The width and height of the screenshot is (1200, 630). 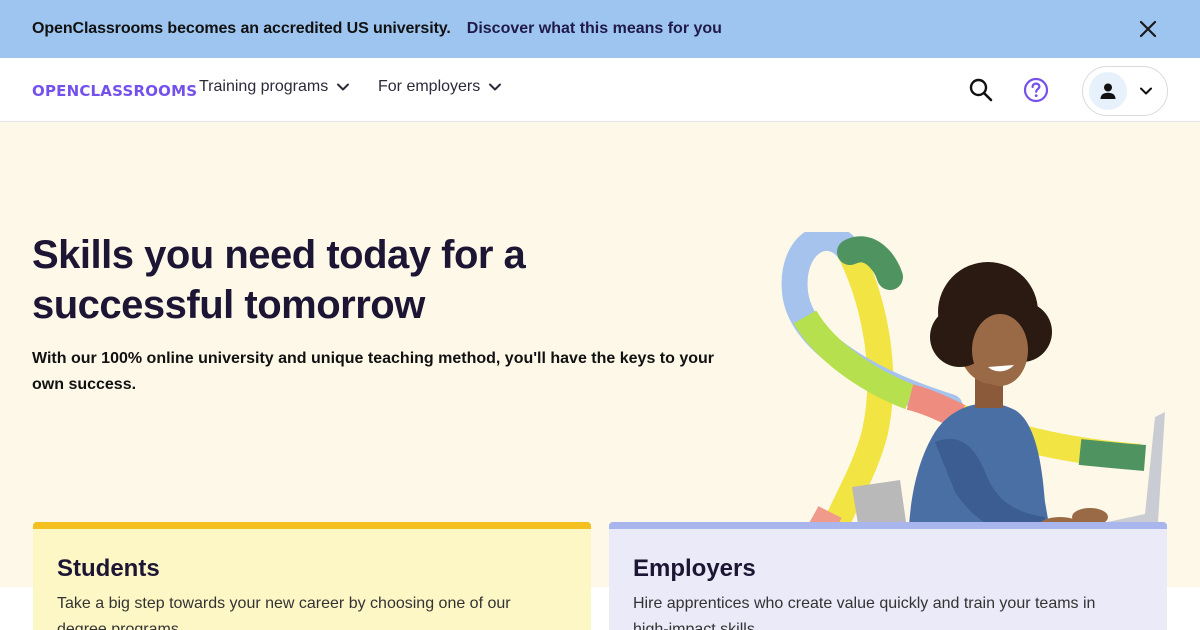 I want to click on close-icon, so click(x=1148, y=29).